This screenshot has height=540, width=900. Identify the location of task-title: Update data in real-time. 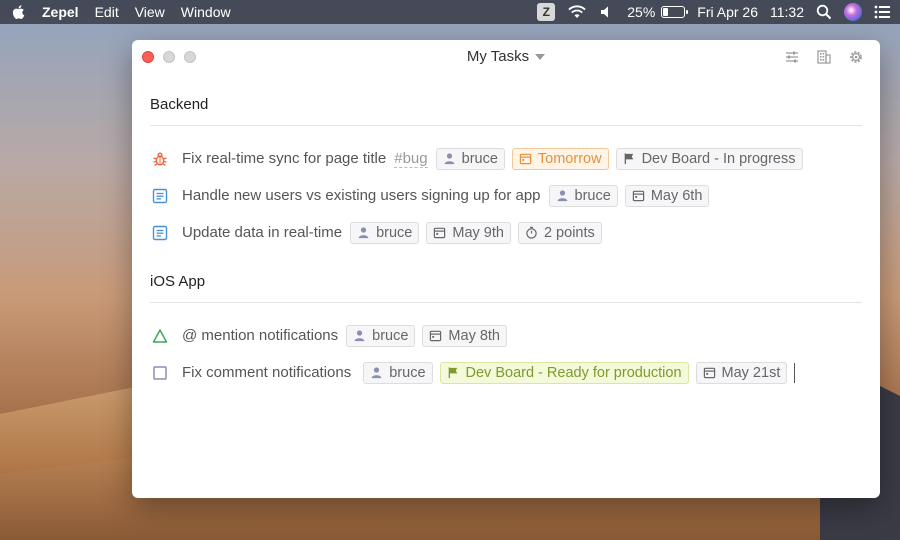
(262, 232).